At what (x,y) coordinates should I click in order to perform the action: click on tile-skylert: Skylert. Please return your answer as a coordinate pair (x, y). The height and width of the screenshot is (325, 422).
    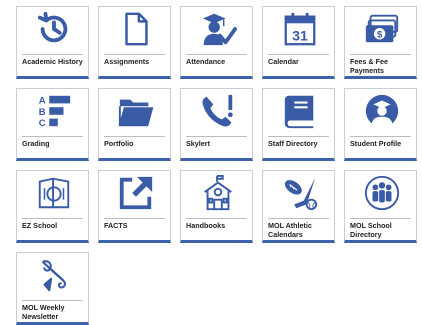
    Looking at the image, I should click on (216, 124).